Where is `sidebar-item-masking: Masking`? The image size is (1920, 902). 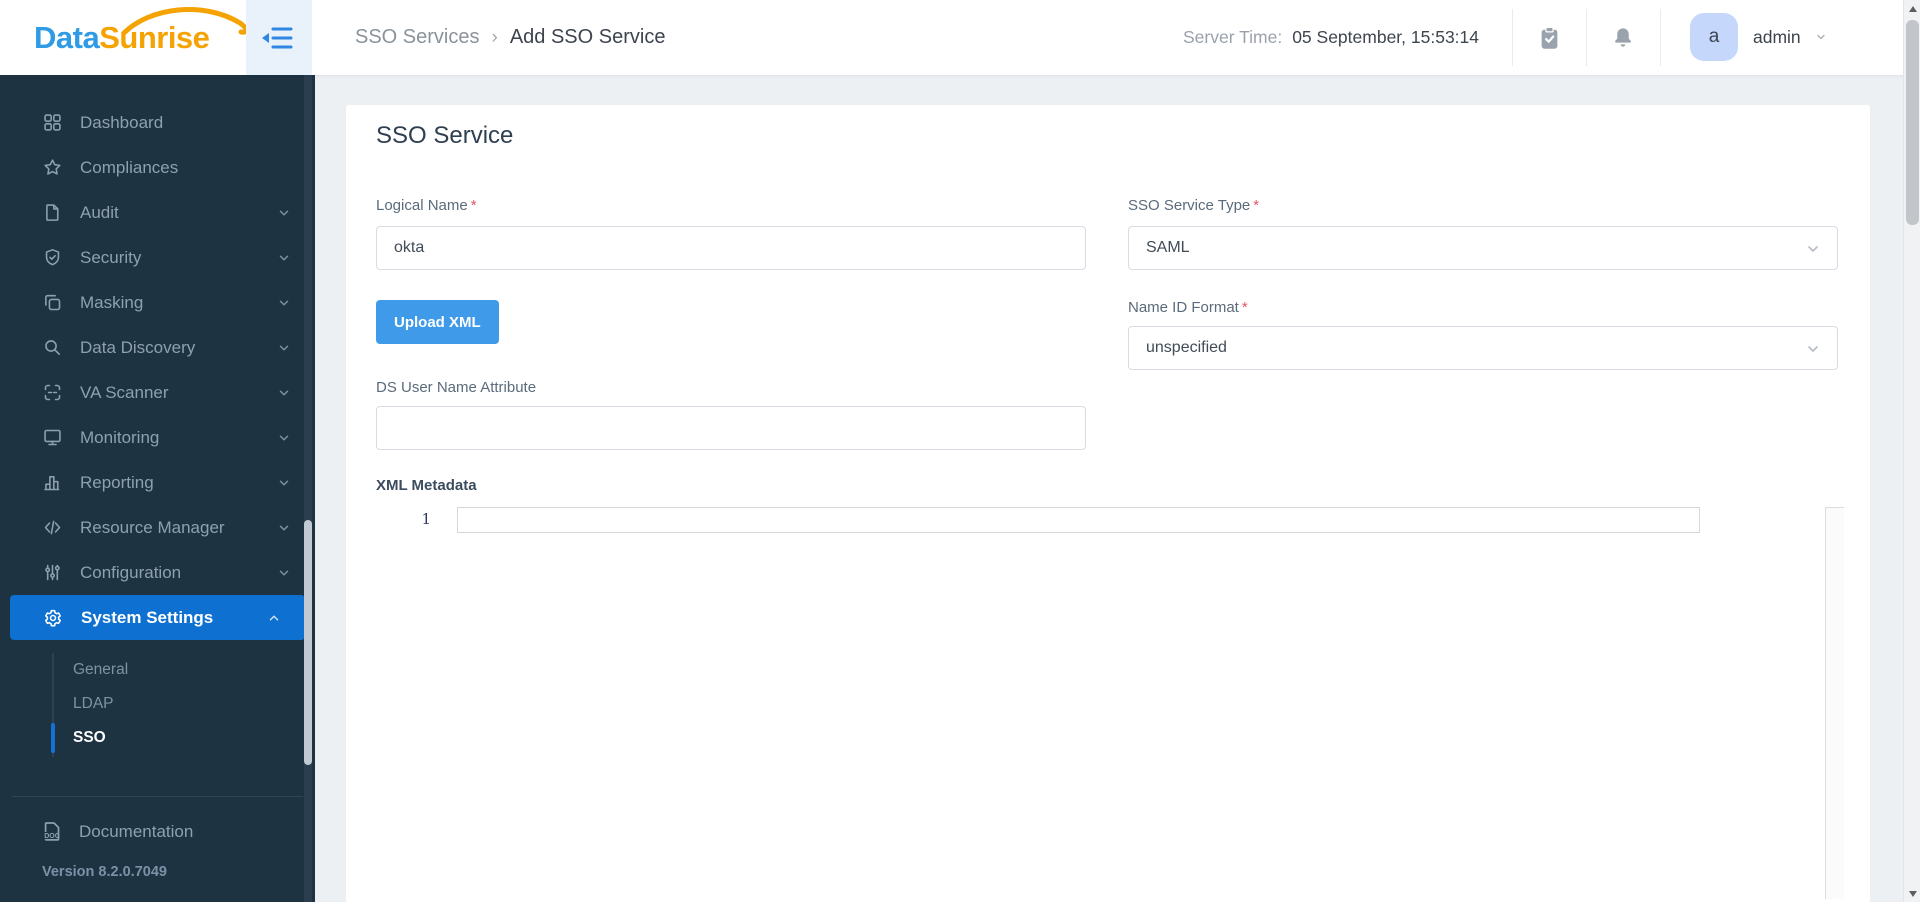
sidebar-item-masking: Masking is located at coordinates (157, 302).